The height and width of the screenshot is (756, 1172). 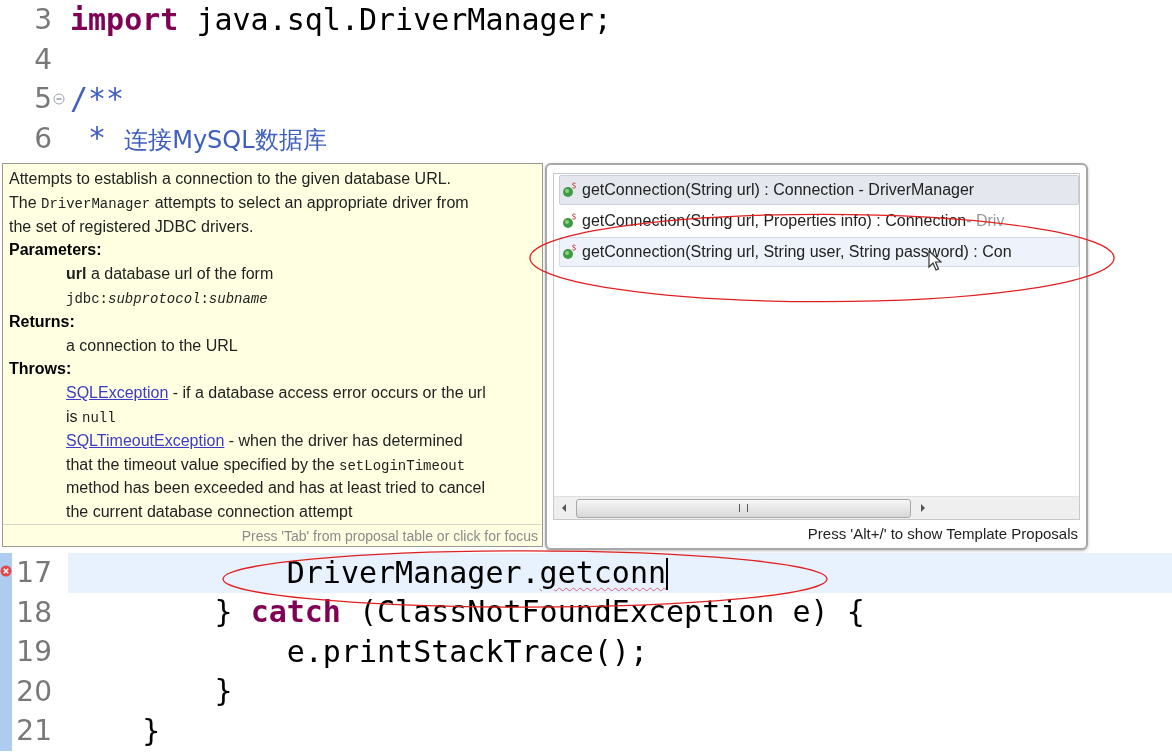 I want to click on hint-text: Press 'Alt+/' to show Template Proposals, so click(x=942, y=534).